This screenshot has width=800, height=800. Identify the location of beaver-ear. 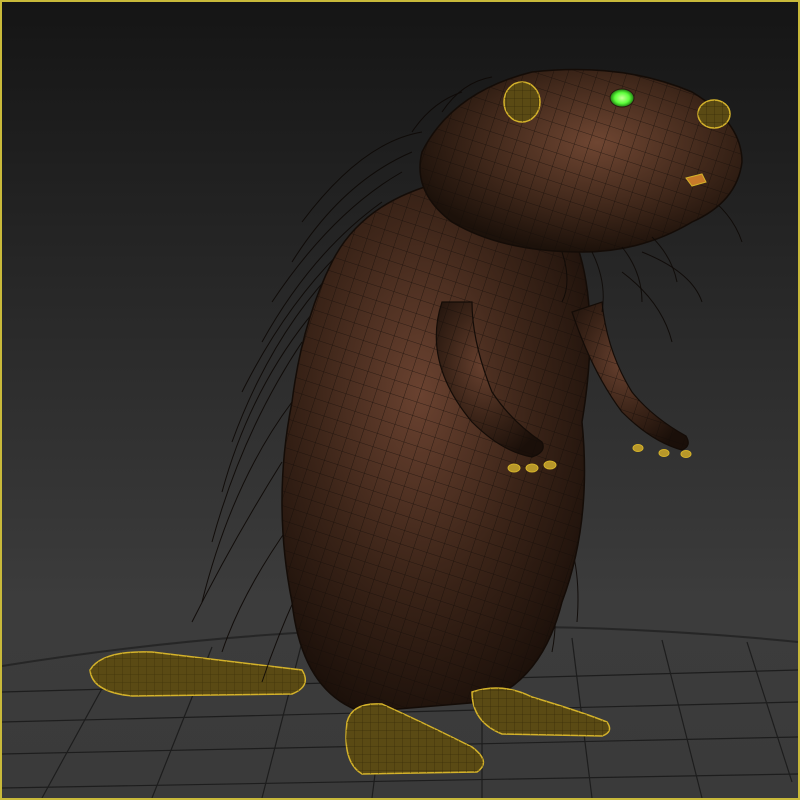
(522, 102).